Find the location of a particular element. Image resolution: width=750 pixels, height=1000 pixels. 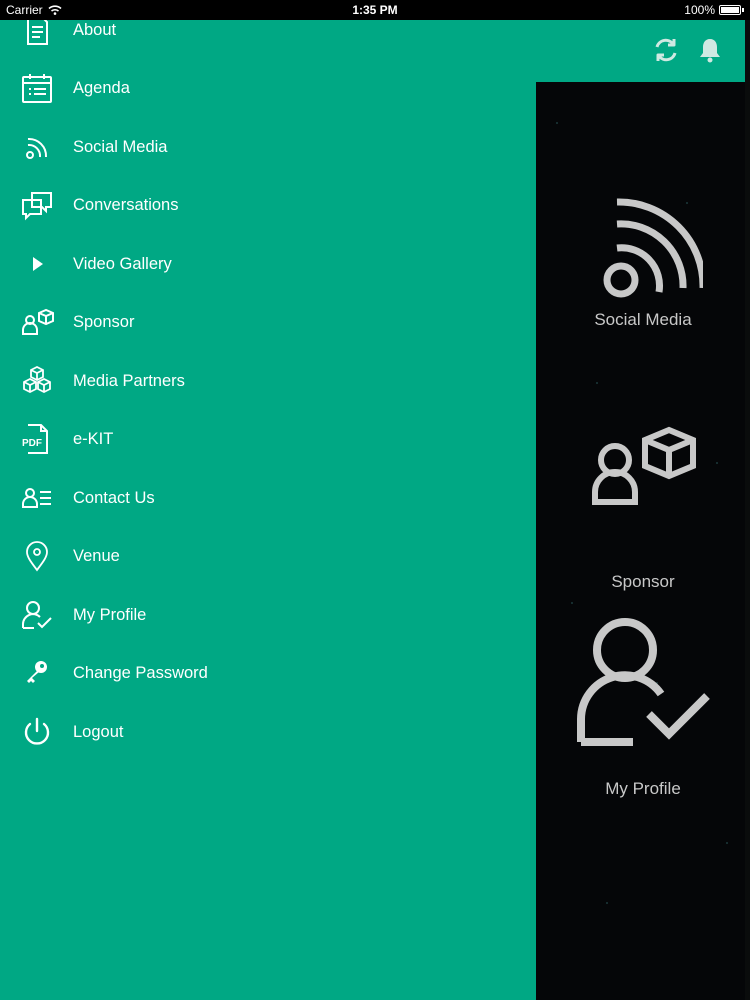

battery-icon is located at coordinates (730, 10).